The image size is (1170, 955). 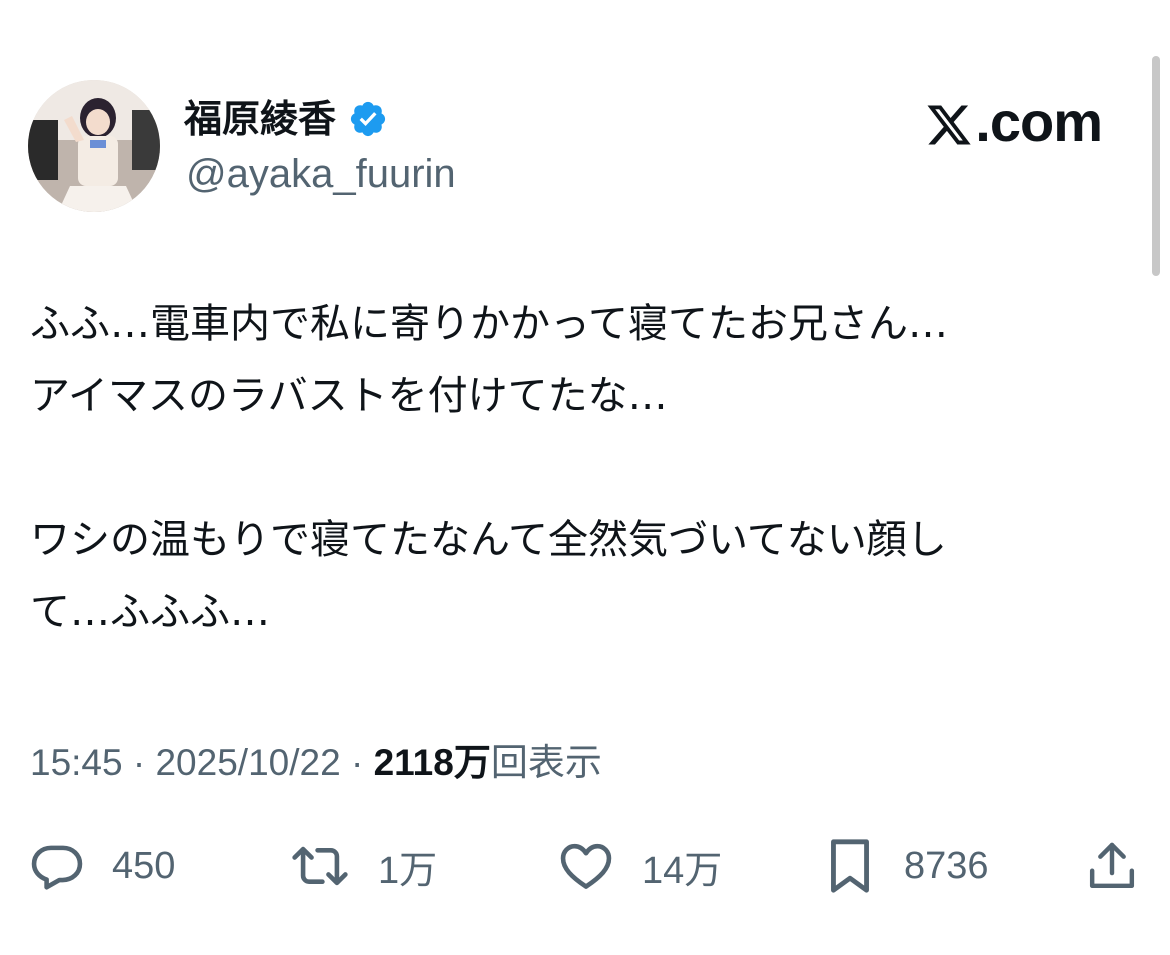 I want to click on bookmark-icon, so click(x=850, y=866).